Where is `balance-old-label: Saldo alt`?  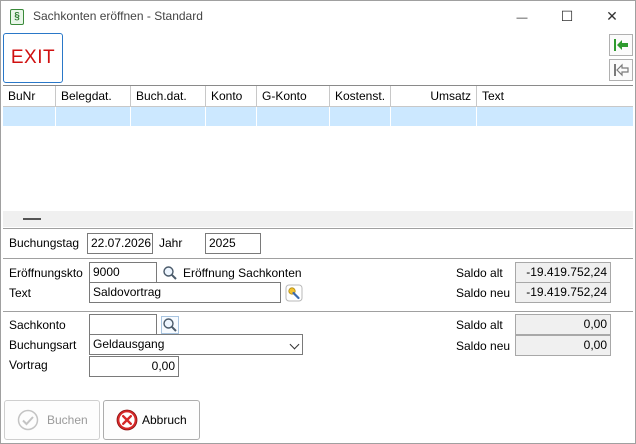 balance-old-label: Saldo alt is located at coordinates (479, 325).